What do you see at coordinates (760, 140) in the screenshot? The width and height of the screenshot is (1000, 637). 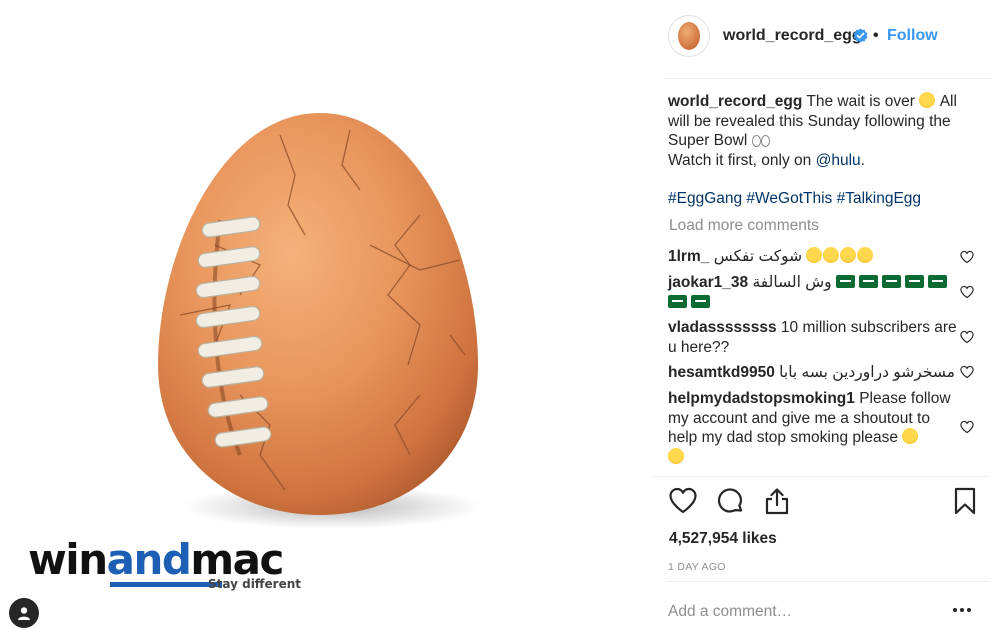 I see `eyes-emoji-icon` at bounding box center [760, 140].